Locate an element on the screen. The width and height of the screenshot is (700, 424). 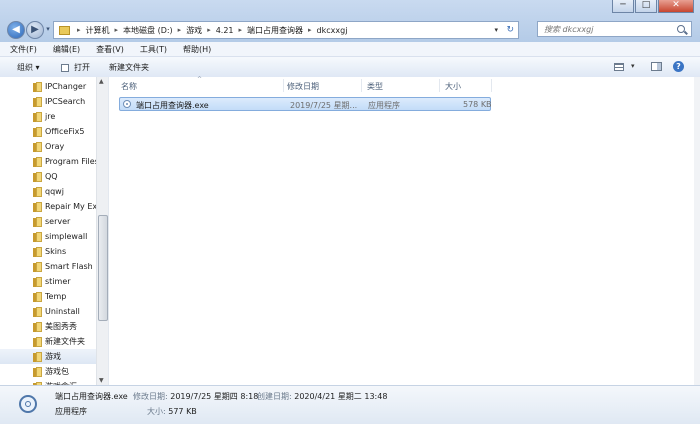
address-dropdown-icon: ▾ is located at coordinates (496, 30).